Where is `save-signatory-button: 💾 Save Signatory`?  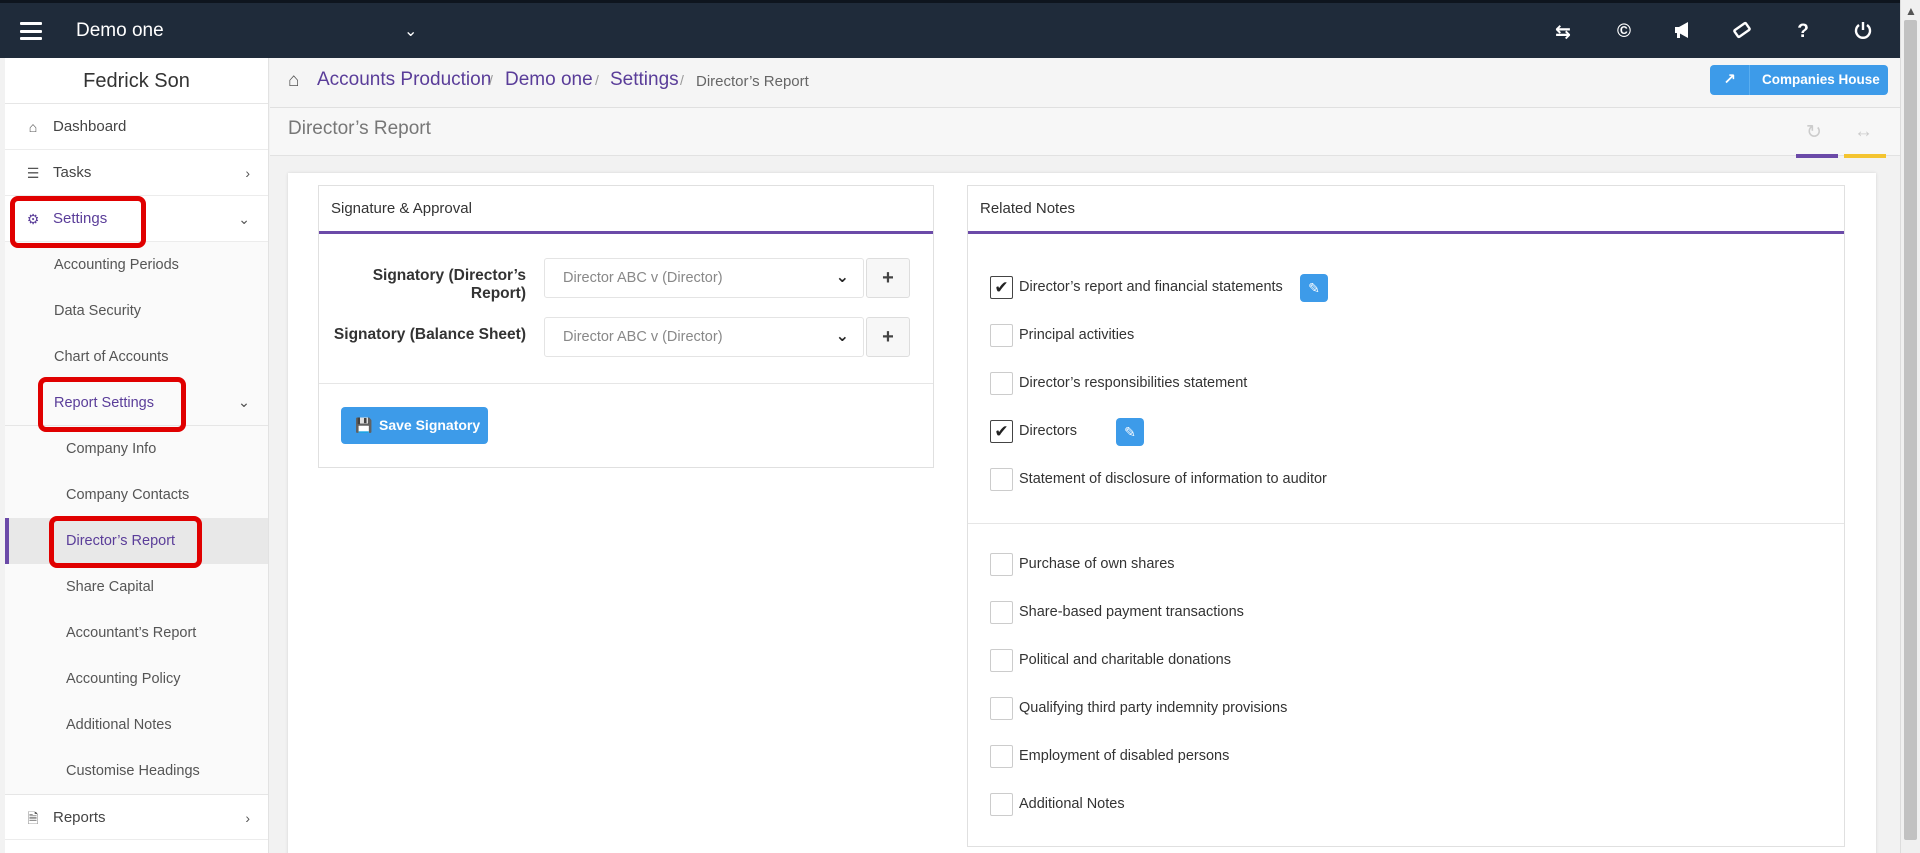 save-signatory-button: 💾 Save Signatory is located at coordinates (414, 425).